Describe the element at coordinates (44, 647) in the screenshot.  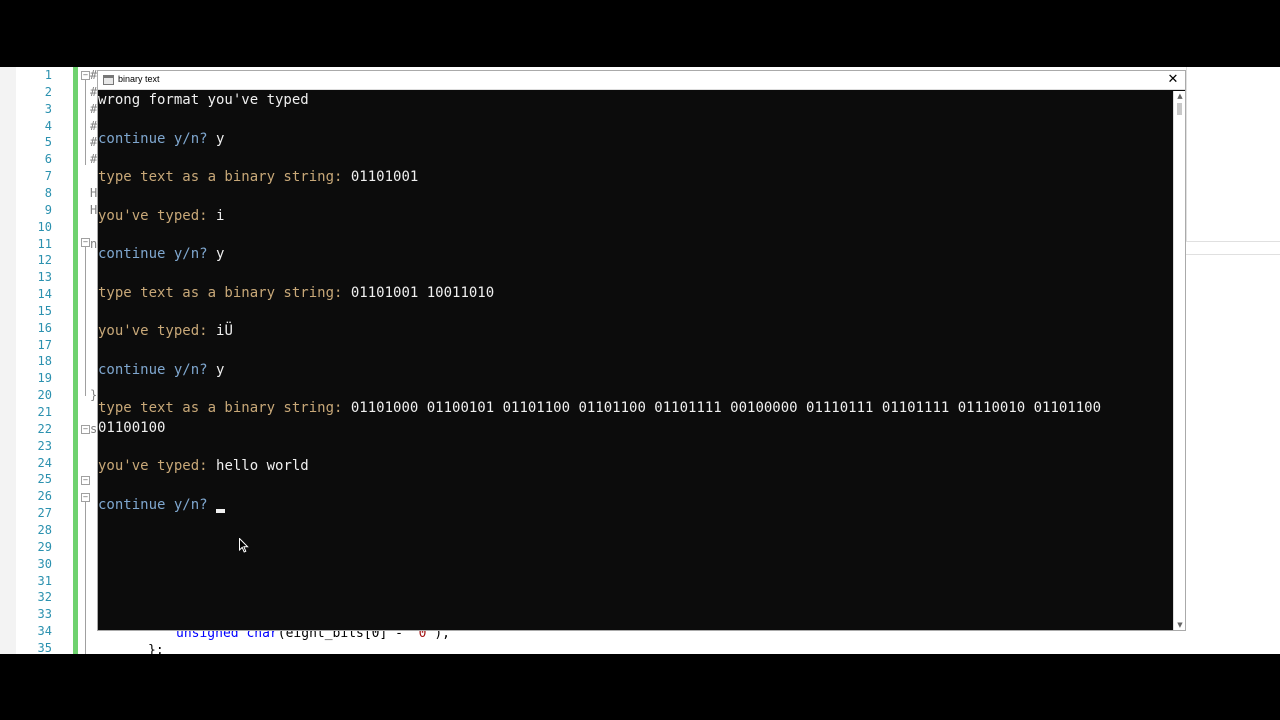
I see `line-number: 35` at that location.